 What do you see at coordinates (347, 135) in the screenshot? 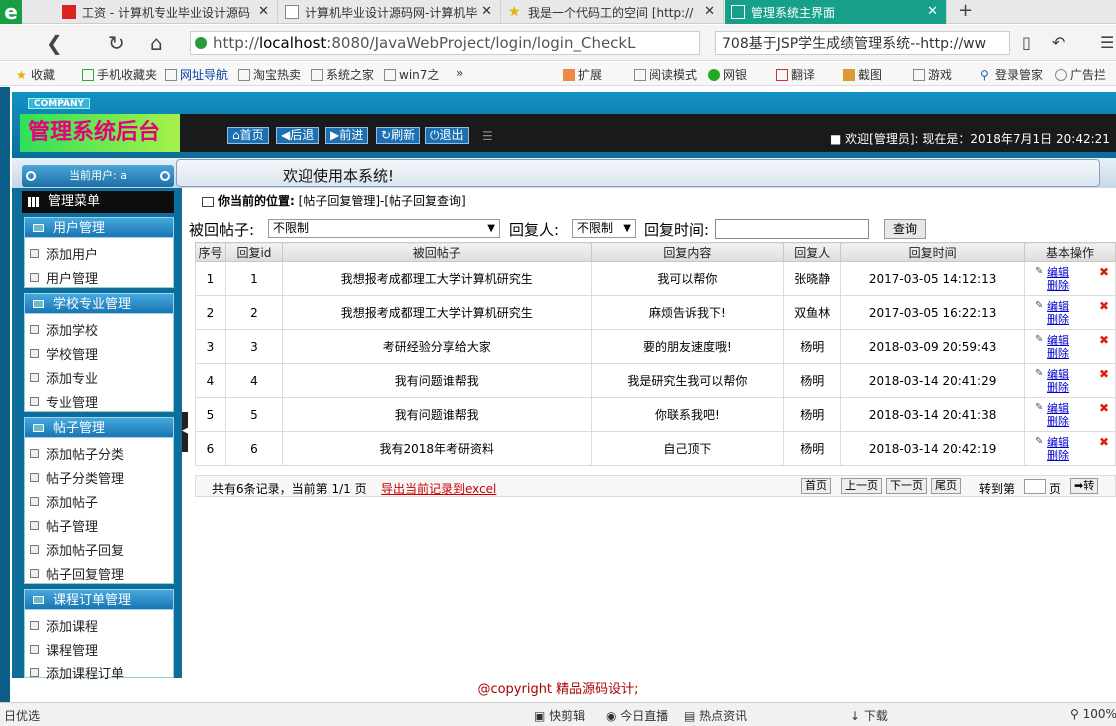
I see `forward-button: ▶前进` at bounding box center [347, 135].